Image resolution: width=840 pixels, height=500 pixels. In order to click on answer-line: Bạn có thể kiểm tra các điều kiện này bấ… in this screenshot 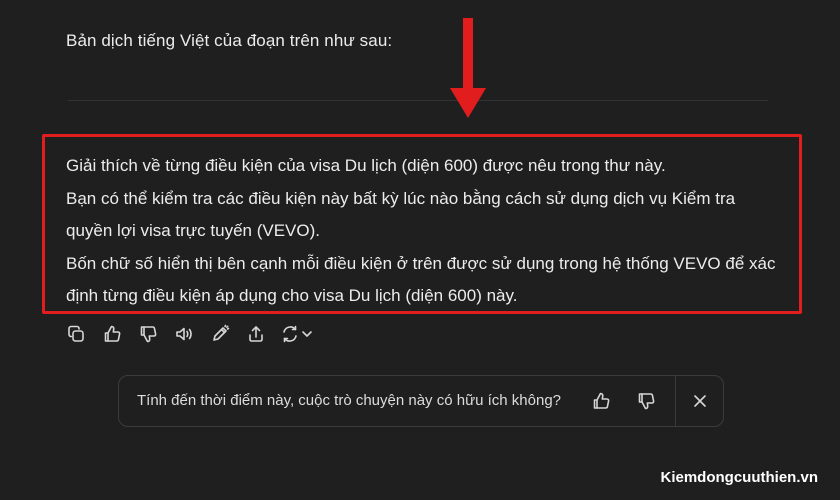, I will do `click(401, 214)`.